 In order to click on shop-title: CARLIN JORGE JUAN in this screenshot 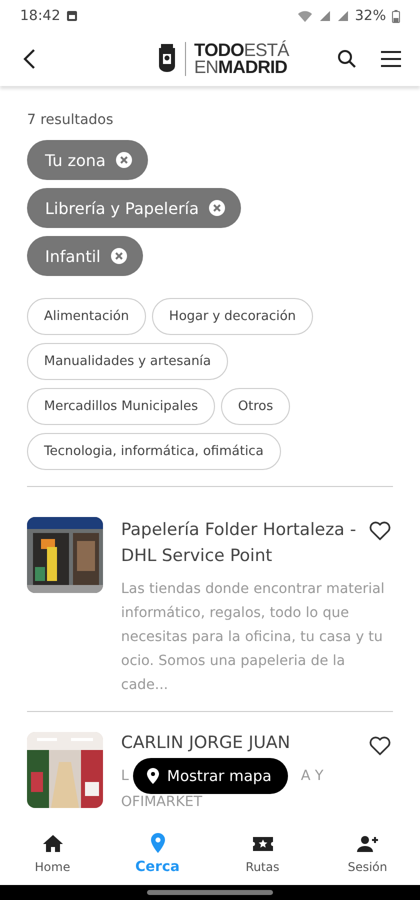, I will do `click(205, 743)`.